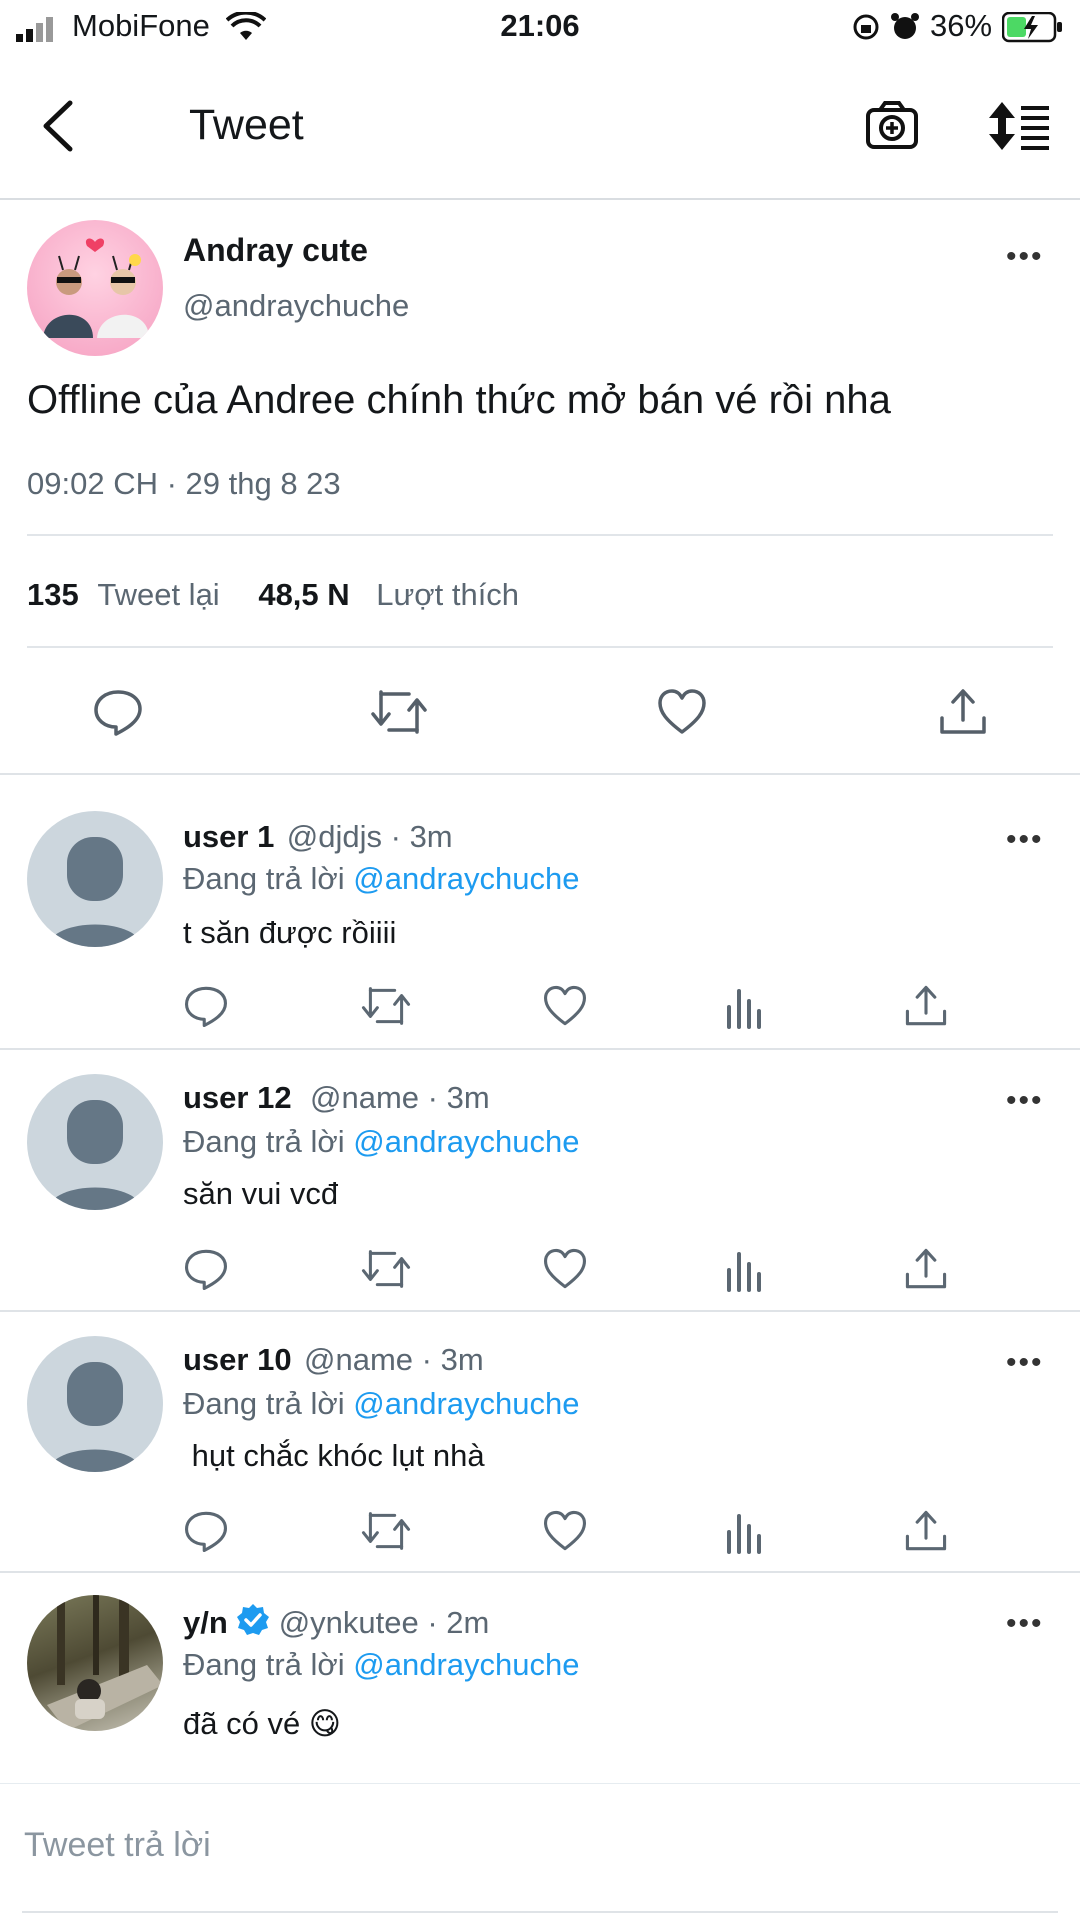 Image resolution: width=1080 pixels, height=1921 pixels. What do you see at coordinates (184, 483) in the screenshot?
I see `tweet-timestamp: 09:02 CH · 29 thg 8 23` at bounding box center [184, 483].